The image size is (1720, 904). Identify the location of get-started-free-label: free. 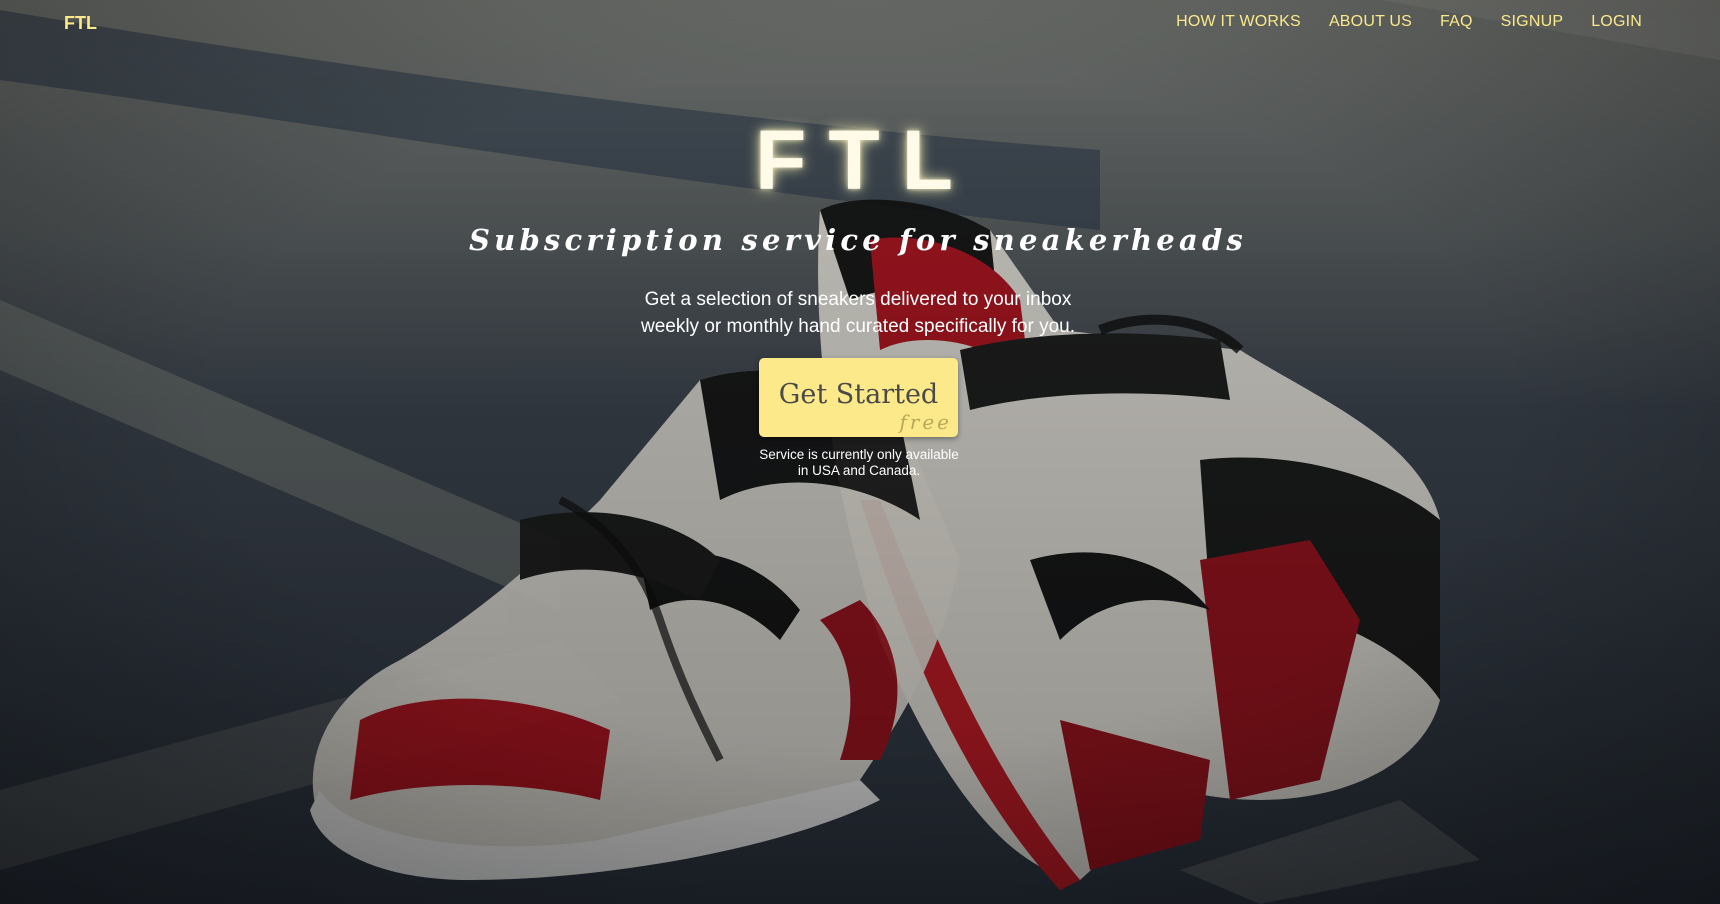
(925, 422).